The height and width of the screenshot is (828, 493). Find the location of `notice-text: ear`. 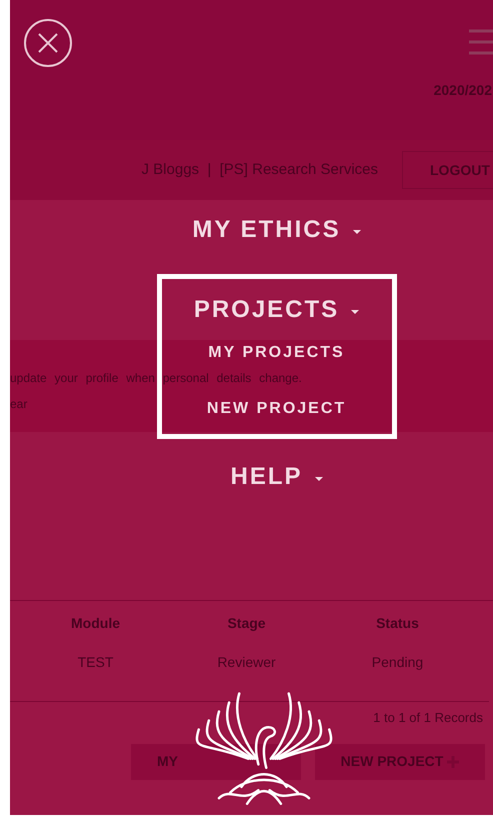

notice-text: ear is located at coordinates (19, 404).